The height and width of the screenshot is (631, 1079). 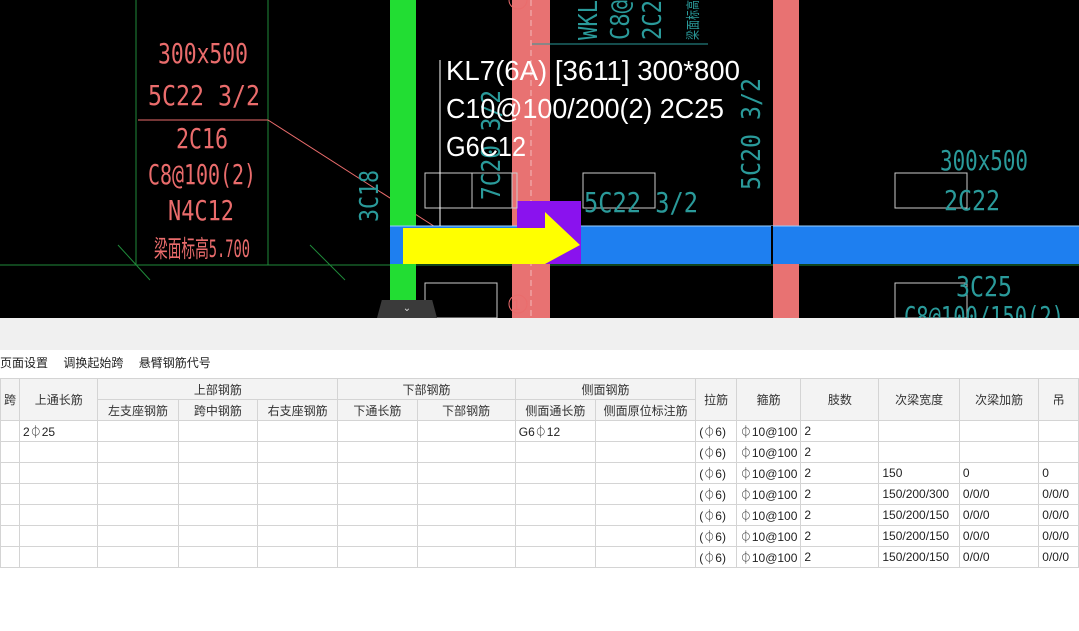 What do you see at coordinates (10, 399) in the screenshot?
I see `col-header-span: 跨` at bounding box center [10, 399].